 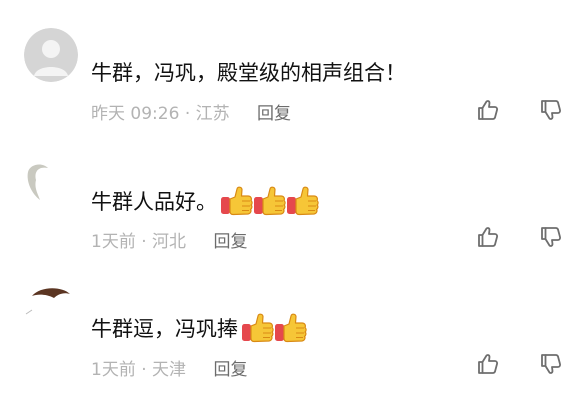 I want to click on comment-time: 昨天 09:26, so click(x=135, y=114).